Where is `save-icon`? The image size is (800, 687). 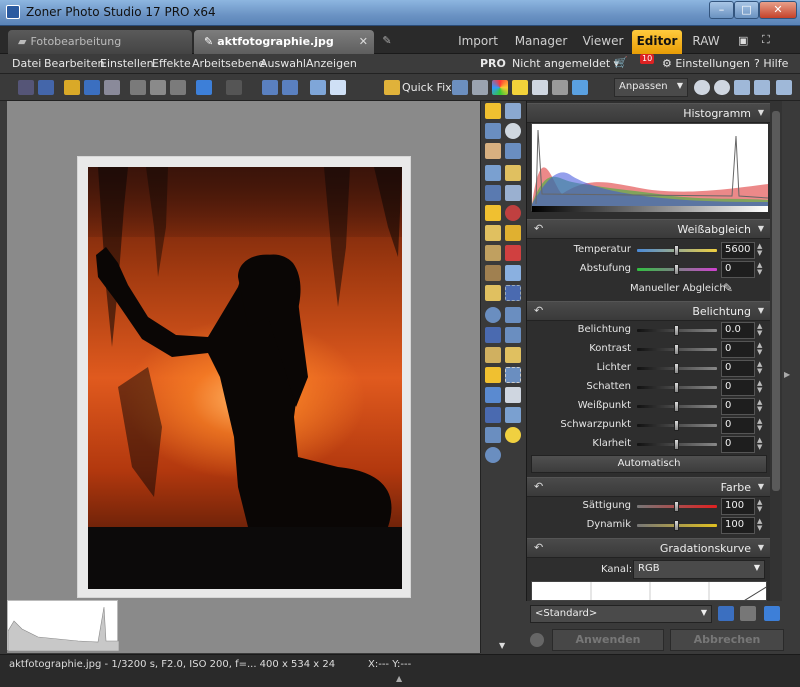 save-icon is located at coordinates (92, 87).